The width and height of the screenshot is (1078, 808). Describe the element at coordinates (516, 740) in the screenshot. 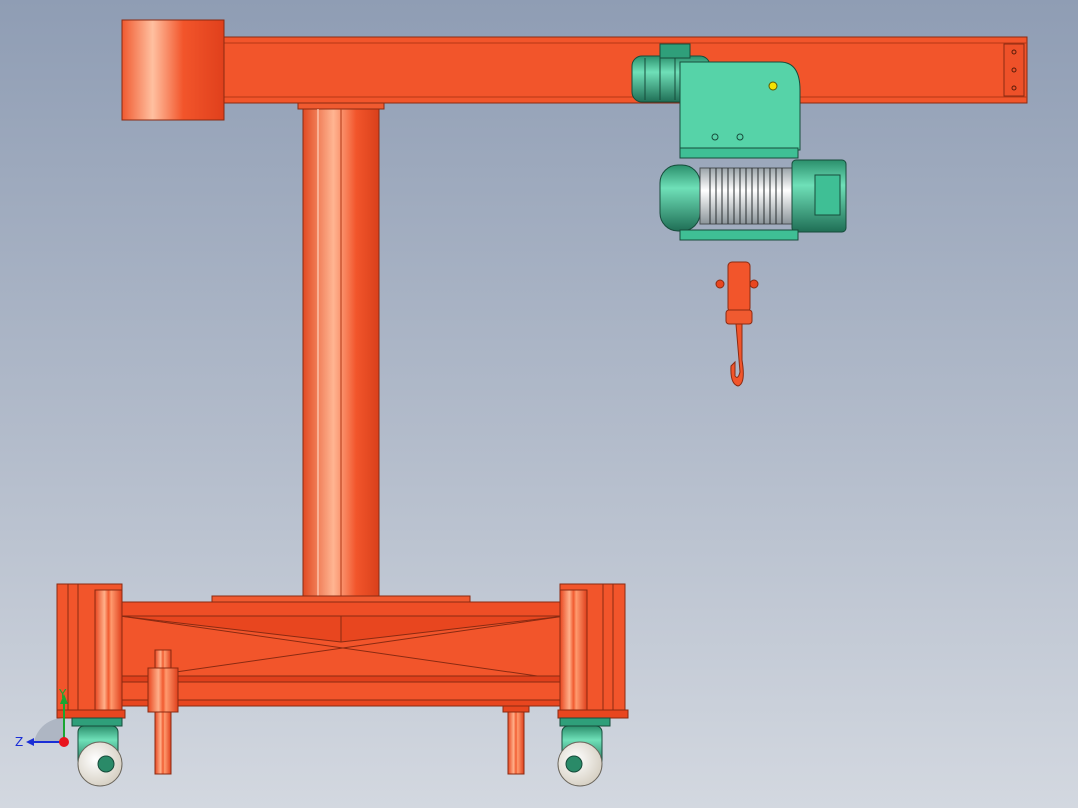

I see `stabilizer-right` at that location.